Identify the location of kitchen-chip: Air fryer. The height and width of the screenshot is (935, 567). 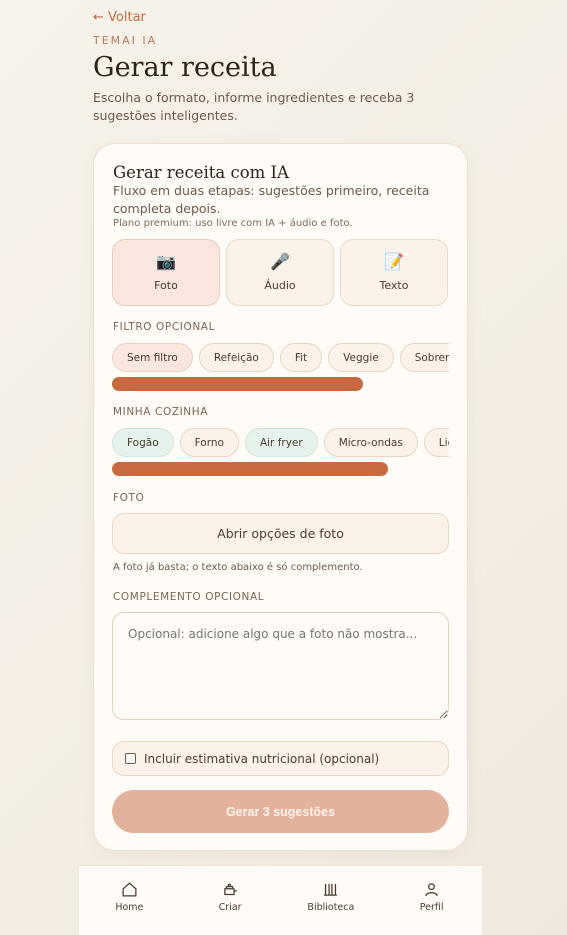
(281, 442).